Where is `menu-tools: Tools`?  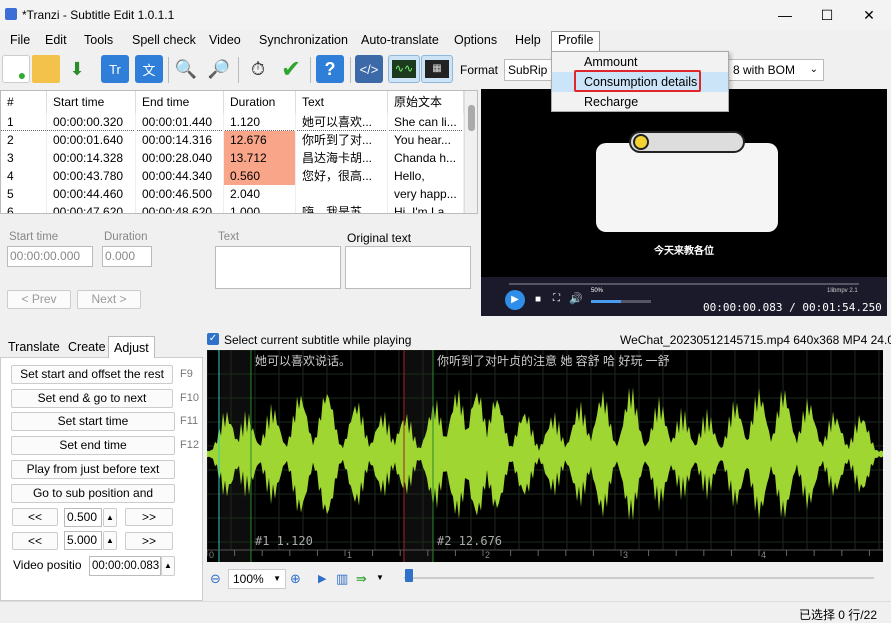 menu-tools: Tools is located at coordinates (98, 40).